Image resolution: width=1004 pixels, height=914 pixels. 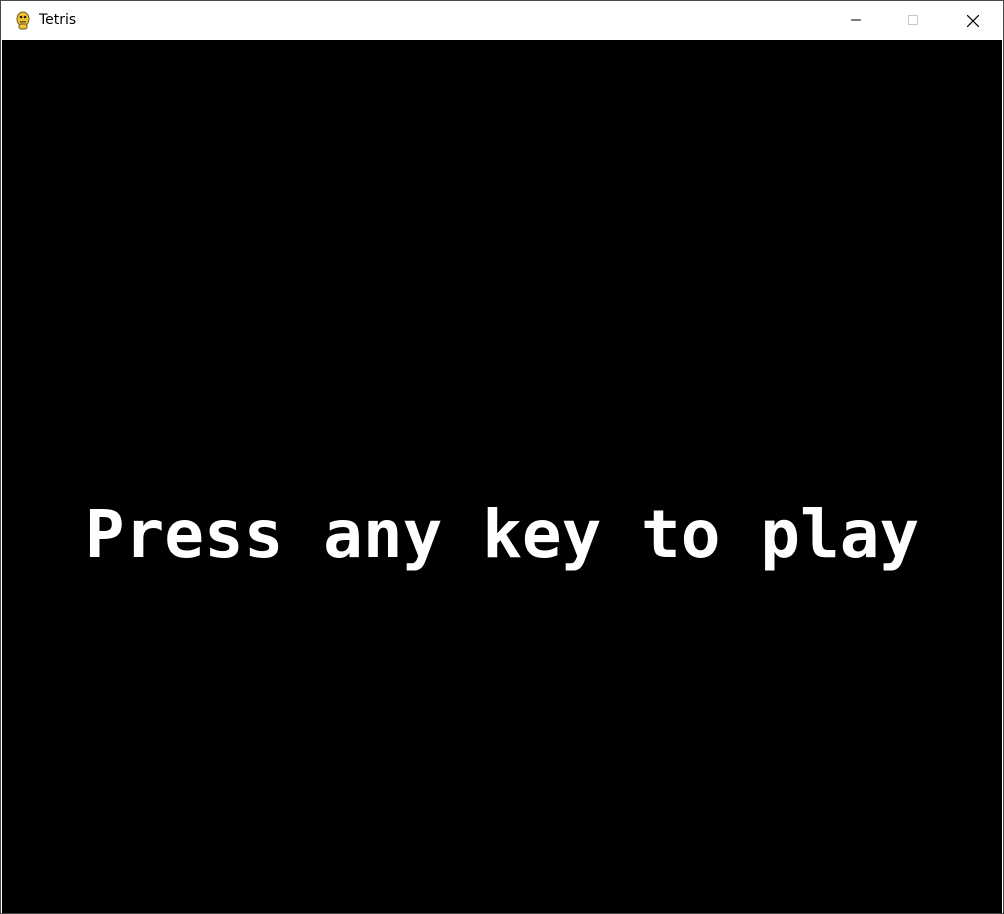 I want to click on minimize-button, so click(x=856, y=20).